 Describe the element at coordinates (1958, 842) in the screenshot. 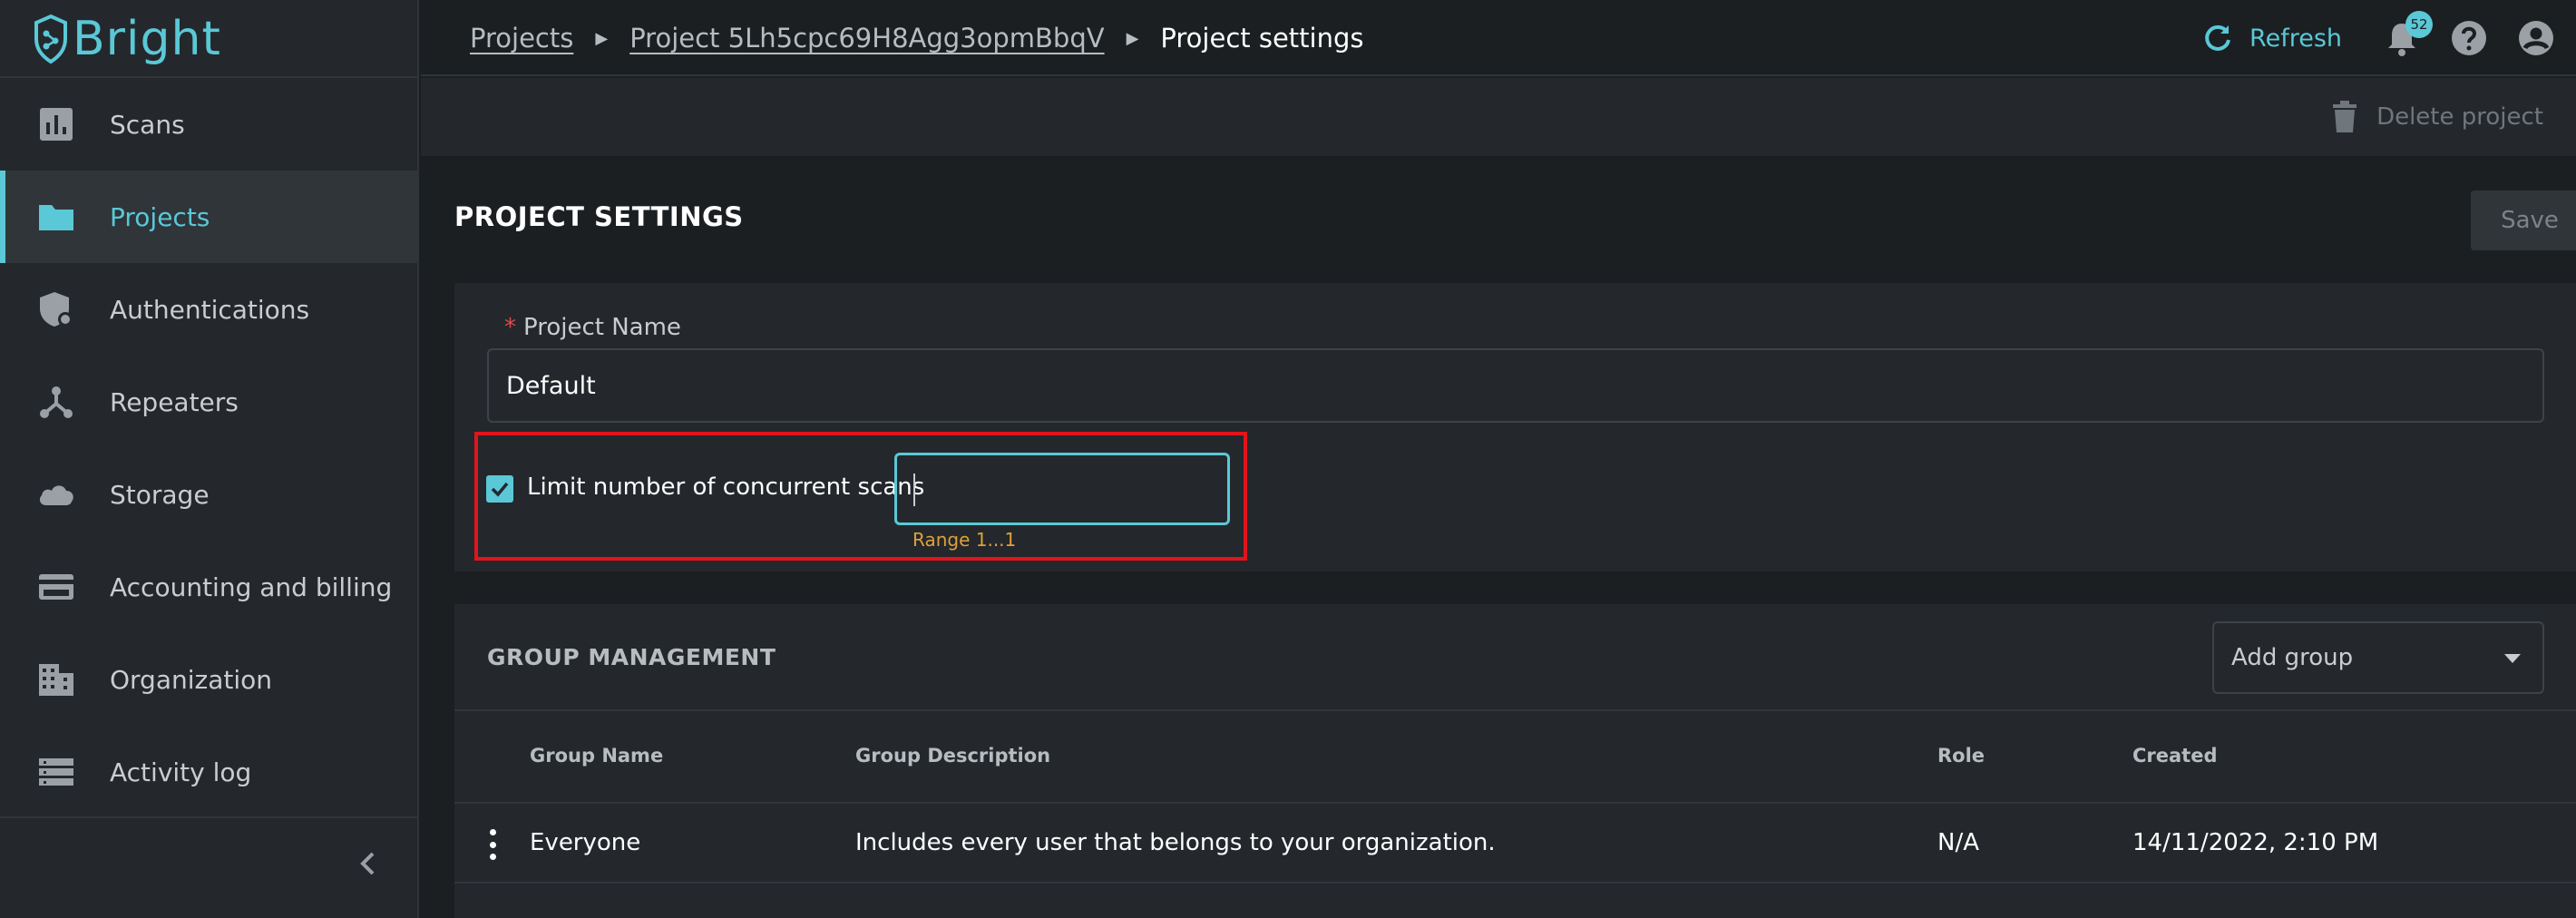

I see `table-cell-role: N/A` at that location.